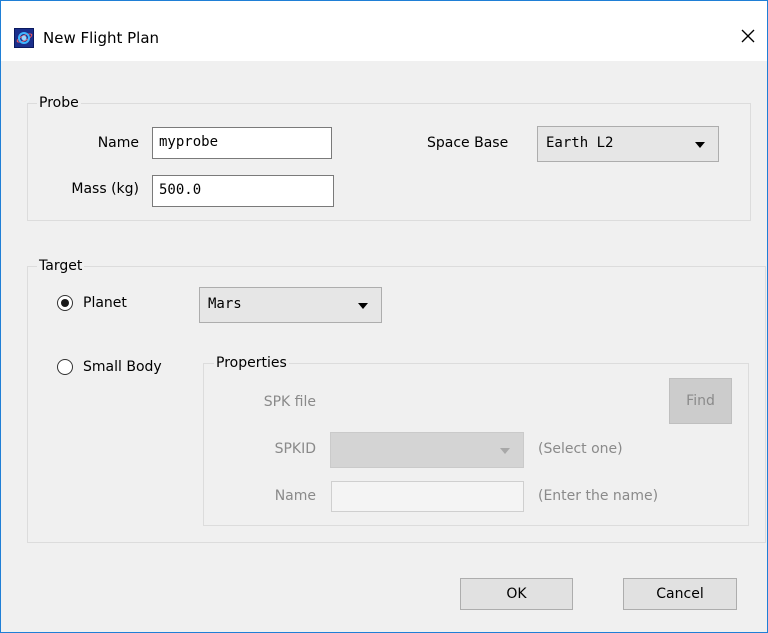 This screenshot has height=633, width=768. I want to click on planet-select-value: Mars, so click(225, 304).